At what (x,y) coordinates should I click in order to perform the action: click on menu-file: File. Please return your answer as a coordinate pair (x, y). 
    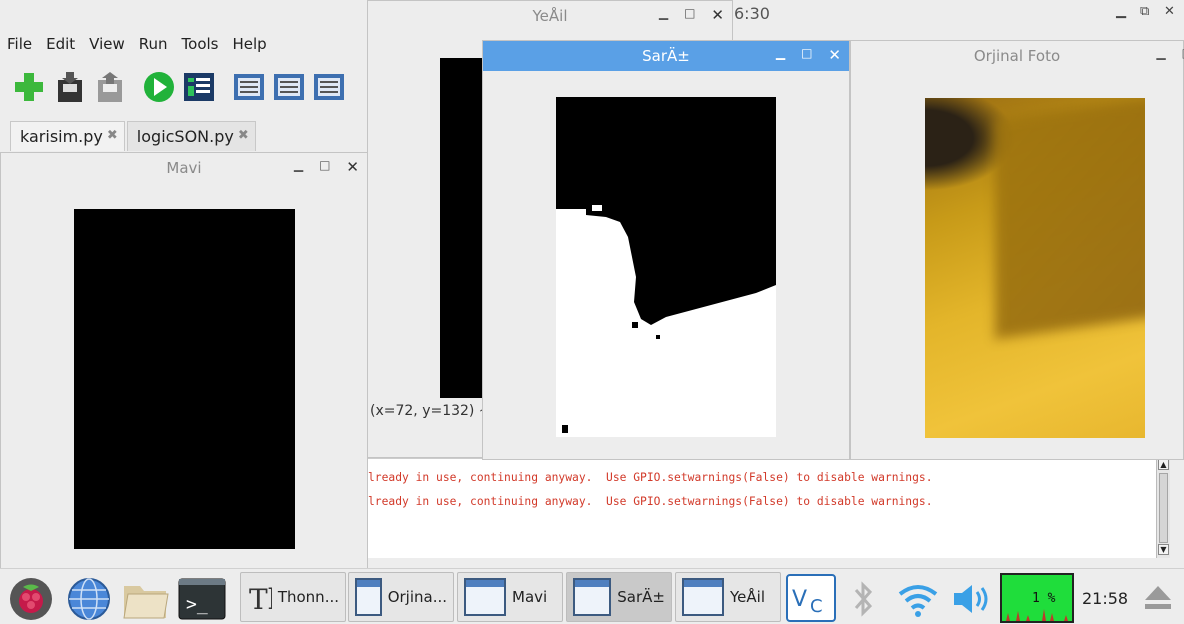
    Looking at the image, I should click on (19, 45).